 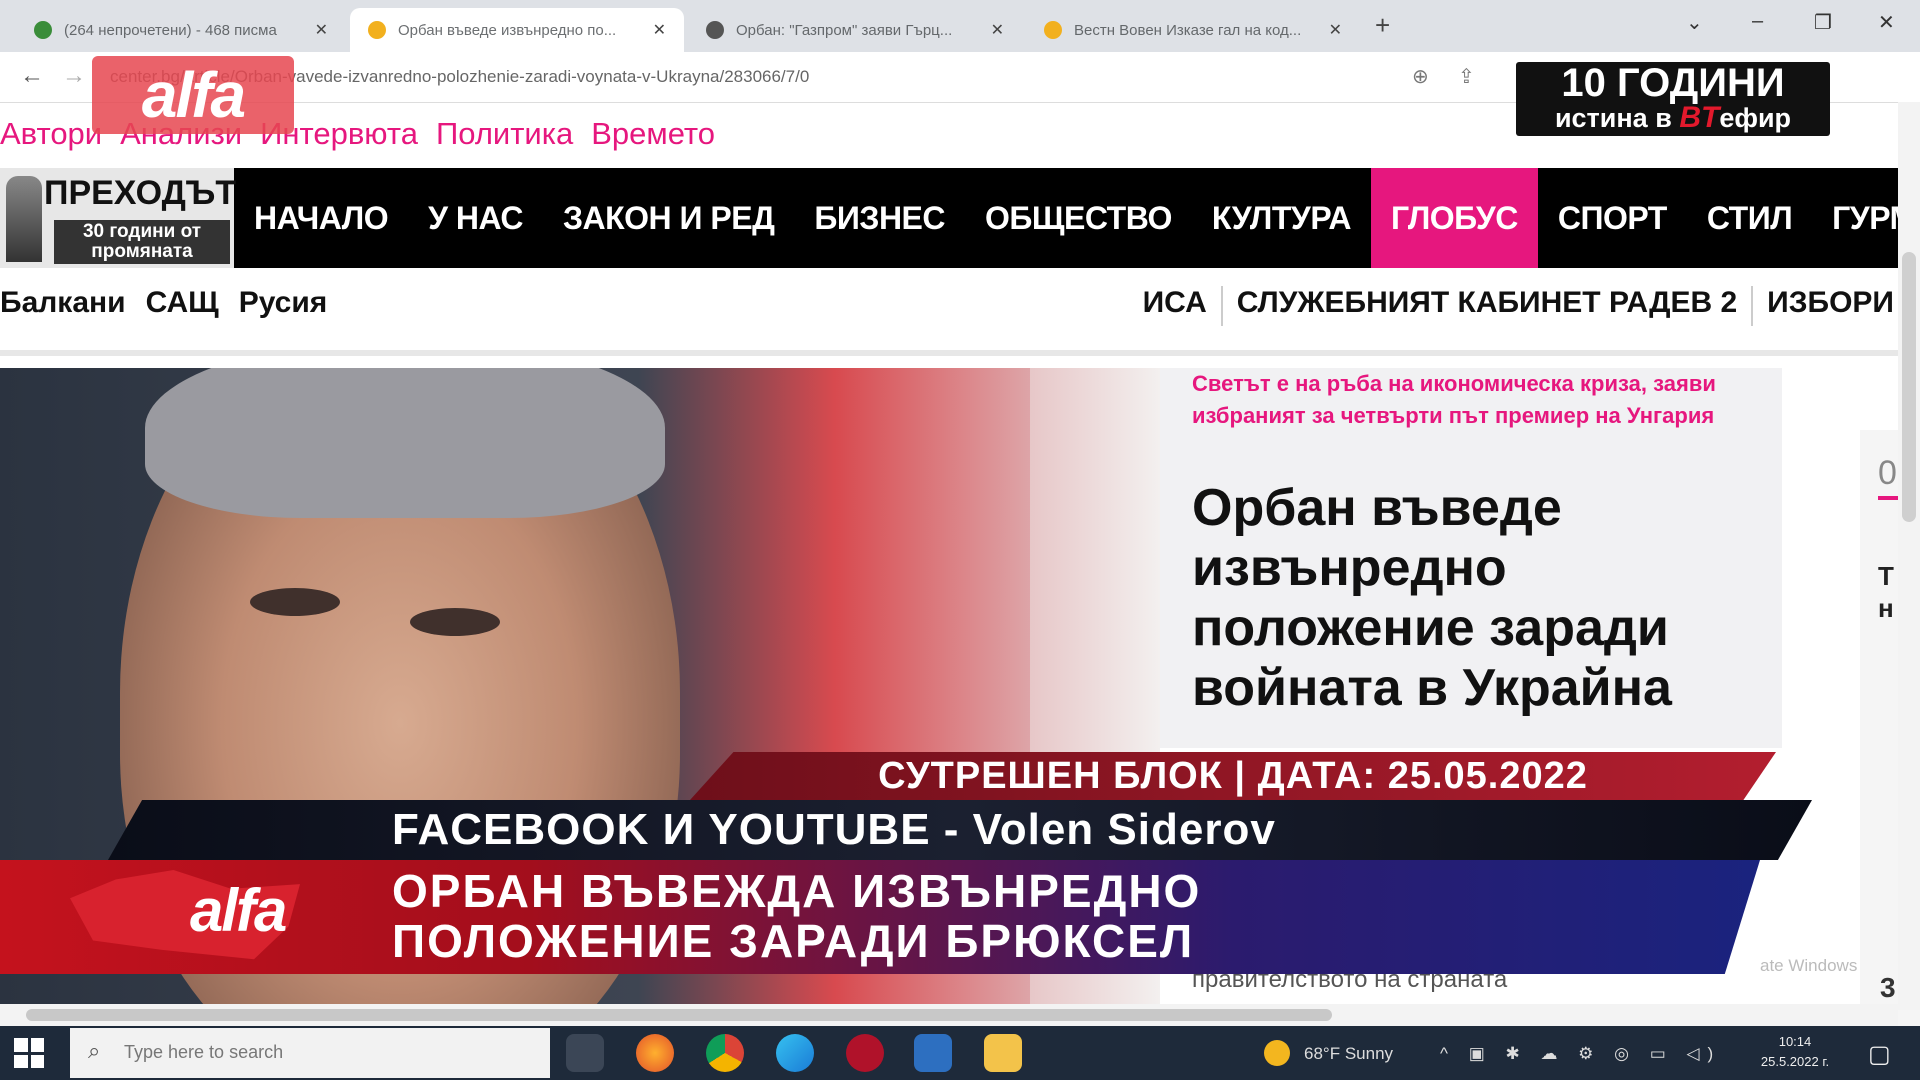 I want to click on tv-headline-line-1: ОРБАН ВЪВЕЖДА ИЗВЪНРЕДНО, so click(x=797, y=891).